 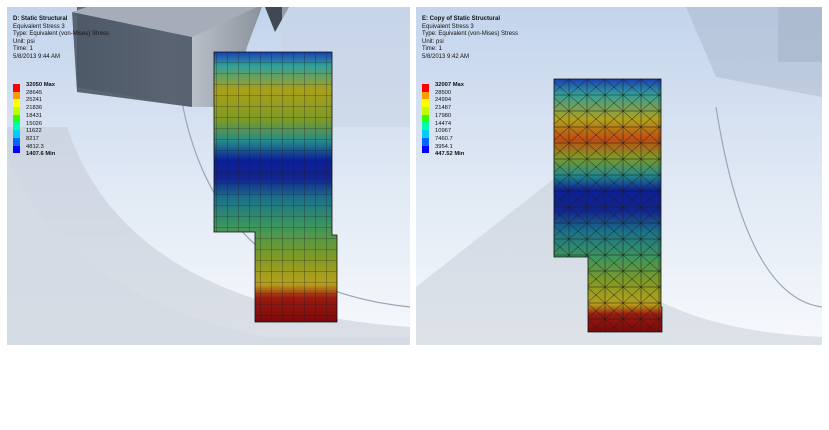 I want to click on analysis-title: E: Copy of Static Structural, so click(x=461, y=19).